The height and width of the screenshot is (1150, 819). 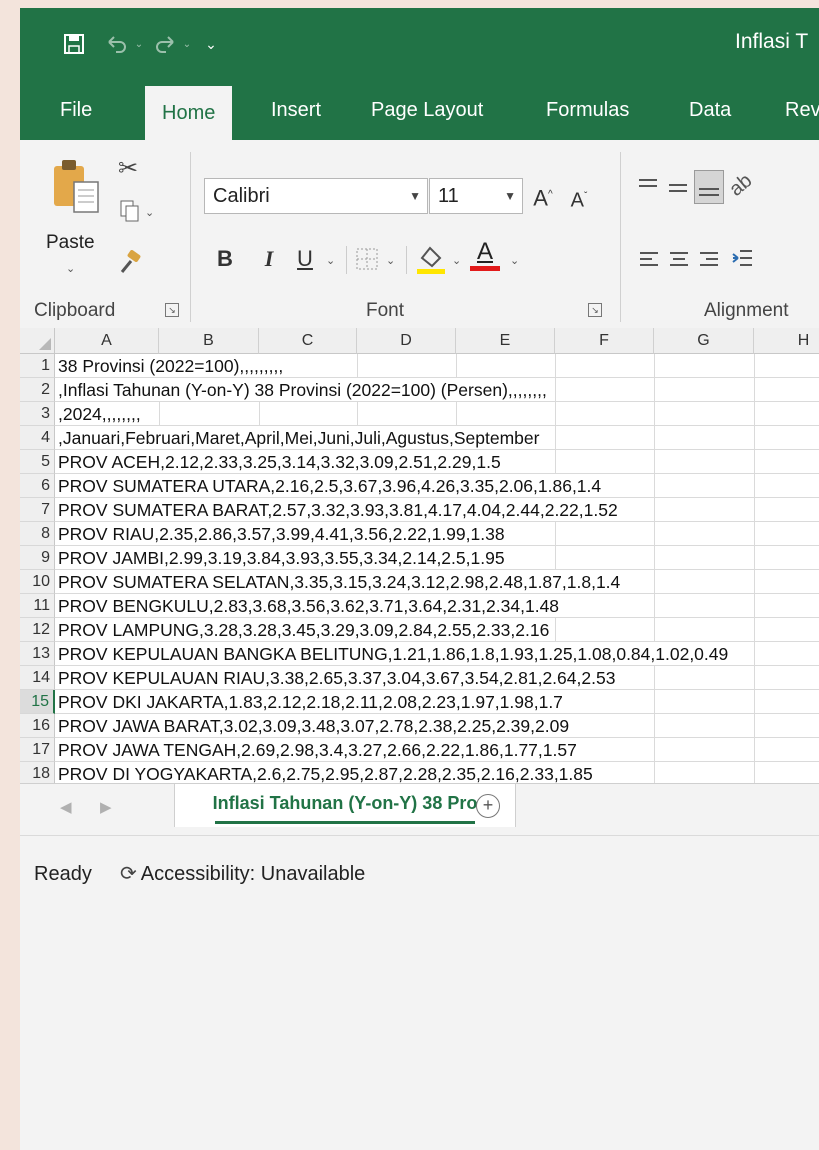 I want to click on plus-circle-icon: +, so click(x=488, y=806).